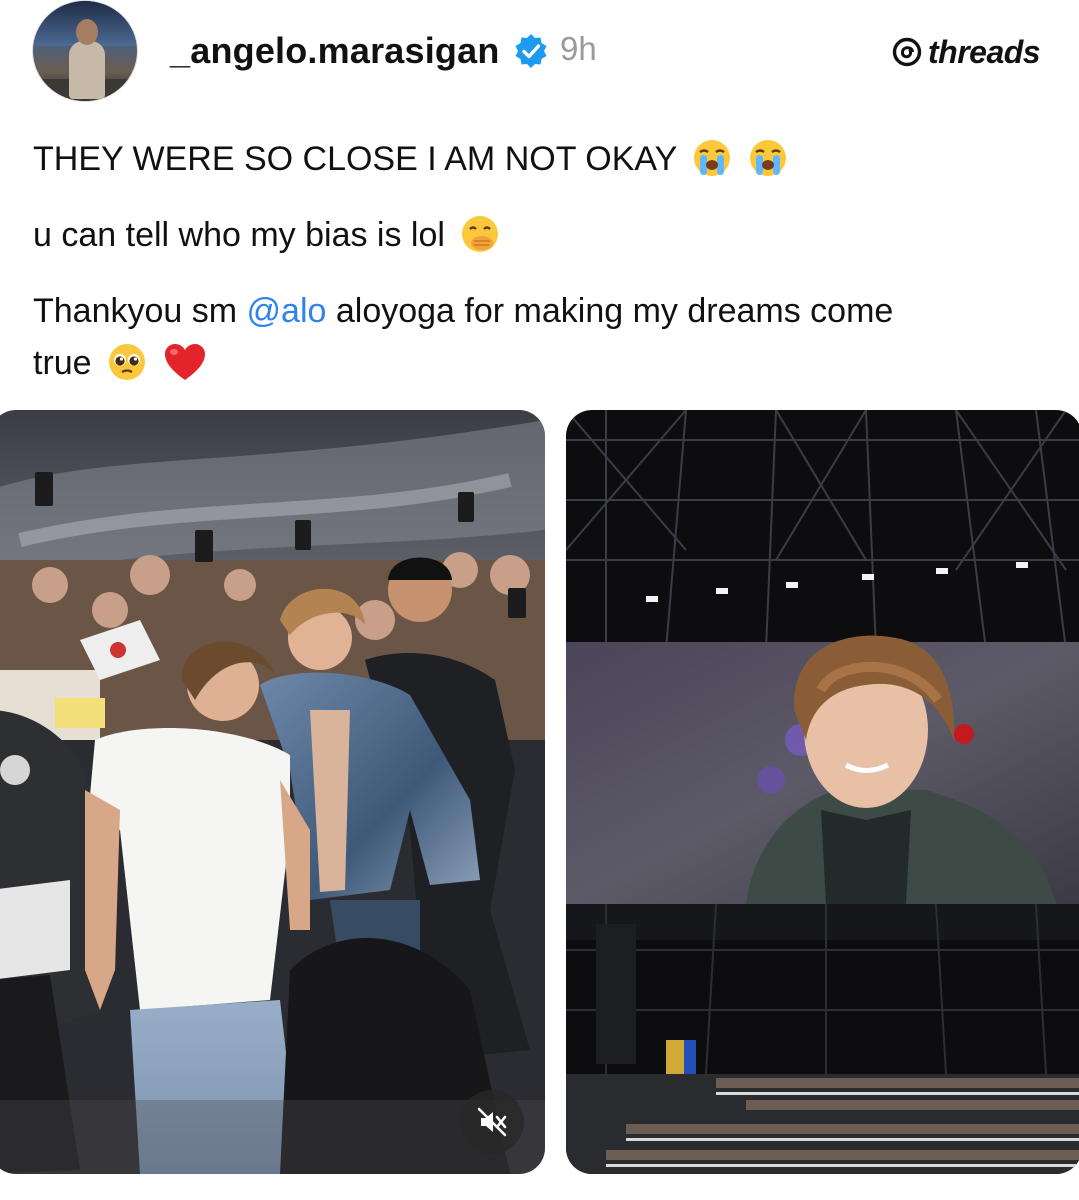  I want to click on red-heart-emoji, so click(184, 362).